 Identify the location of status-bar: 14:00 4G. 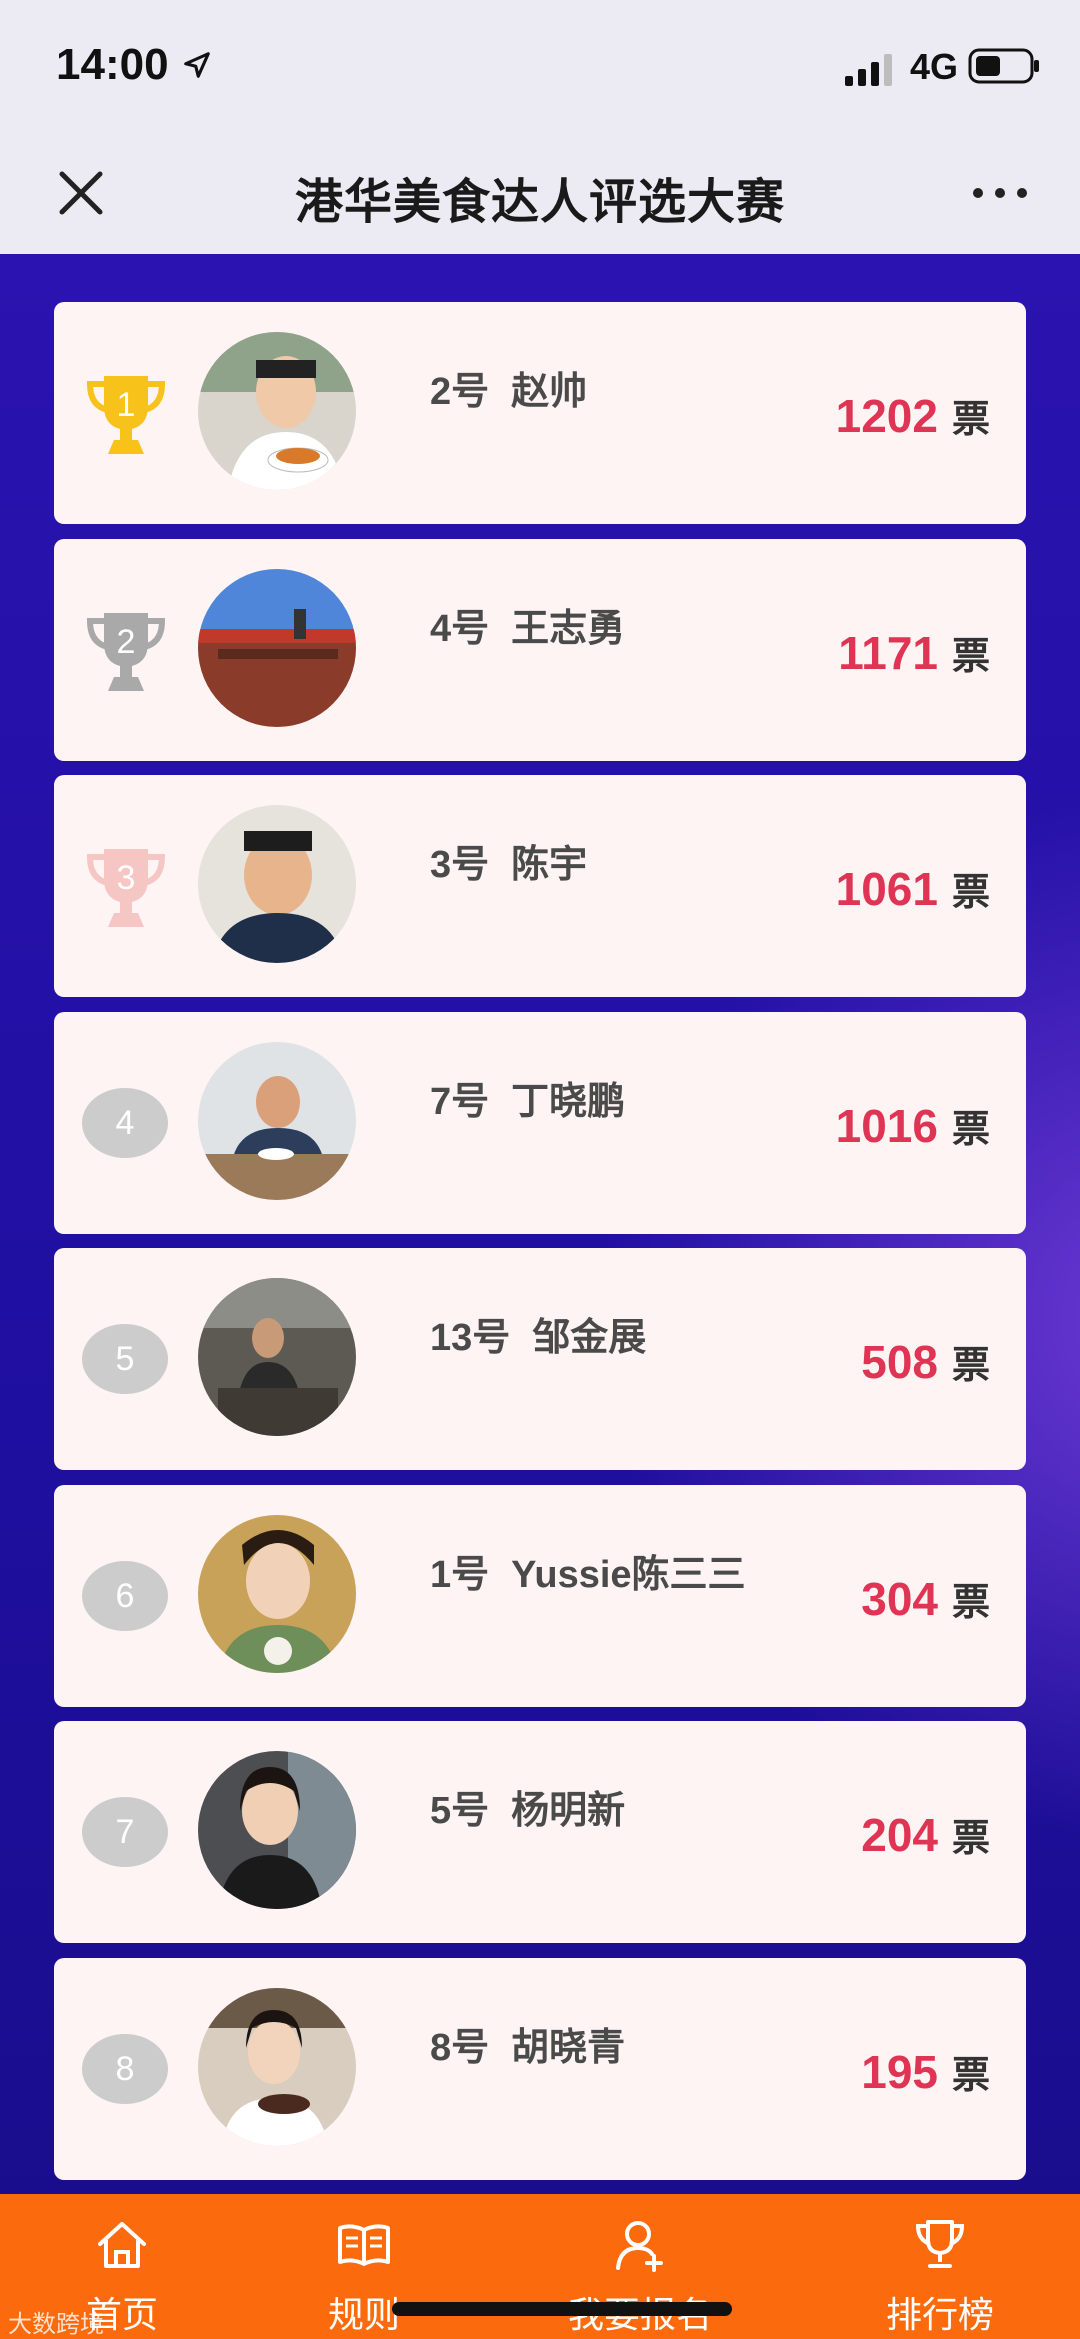
(540, 66).